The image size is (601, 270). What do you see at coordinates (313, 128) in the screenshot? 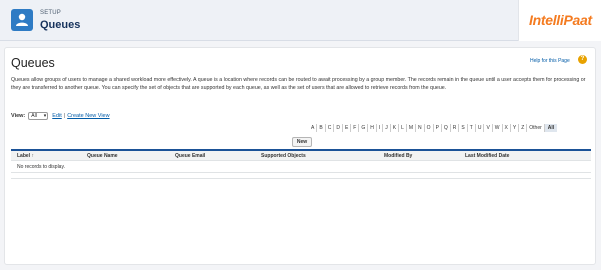
I see `alphabet-filter-a: A` at bounding box center [313, 128].